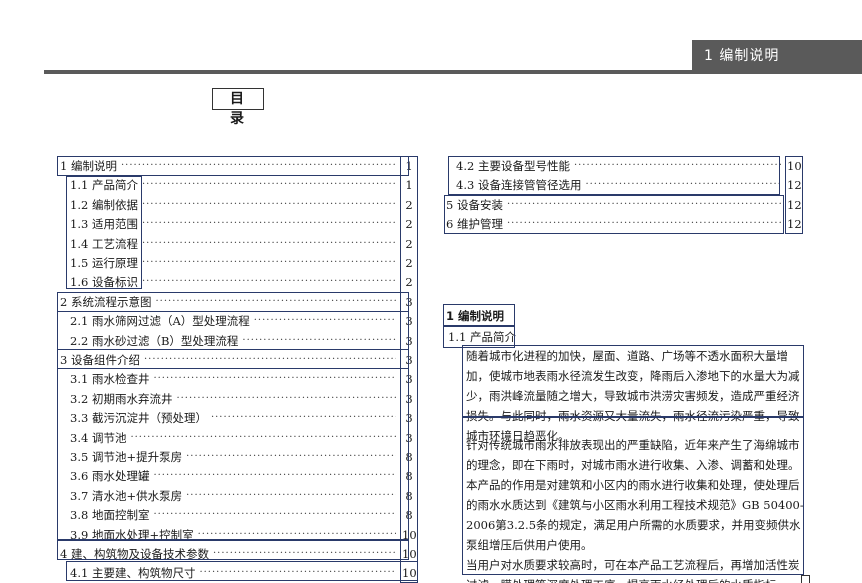  What do you see at coordinates (479, 315) in the screenshot?
I see `section-heading-box` at bounding box center [479, 315].